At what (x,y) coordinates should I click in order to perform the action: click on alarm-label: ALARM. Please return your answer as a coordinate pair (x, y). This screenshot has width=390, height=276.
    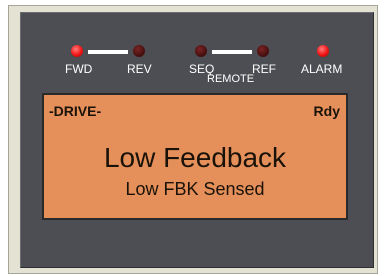
    Looking at the image, I should click on (322, 69).